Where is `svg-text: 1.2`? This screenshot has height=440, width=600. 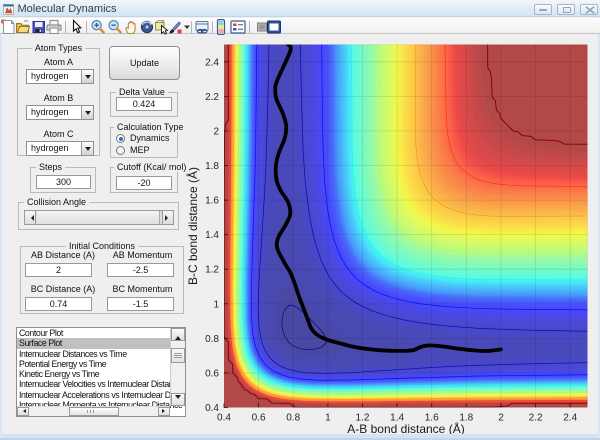 svg-text: 1.2 is located at coordinates (212, 270).